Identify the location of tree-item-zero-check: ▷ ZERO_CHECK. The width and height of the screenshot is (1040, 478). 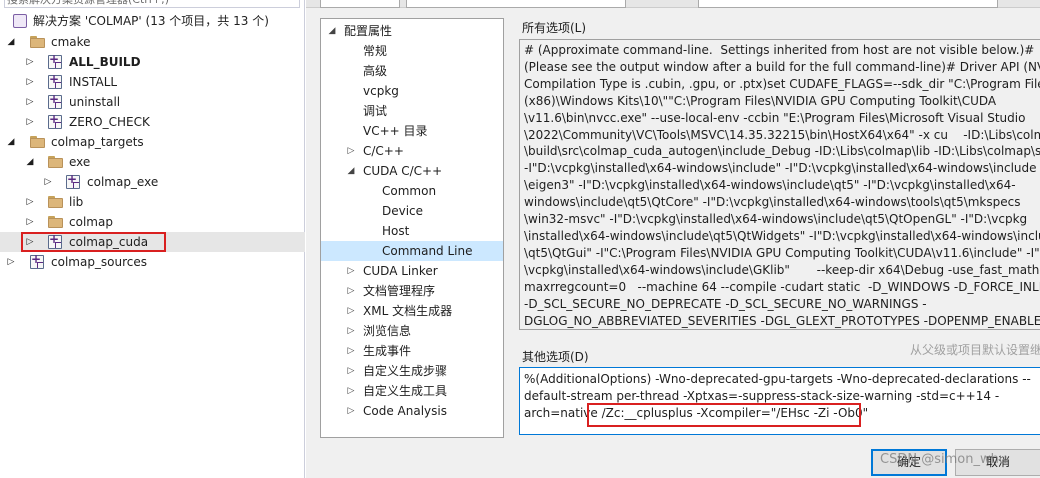
(152, 122).